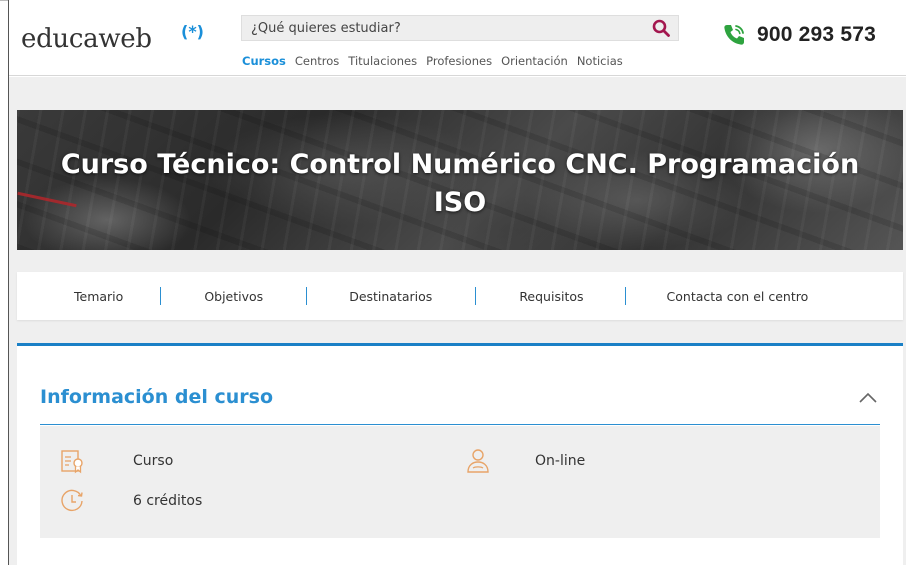 This screenshot has width=906, height=565. I want to click on course-info-header: Información del curso, so click(460, 397).